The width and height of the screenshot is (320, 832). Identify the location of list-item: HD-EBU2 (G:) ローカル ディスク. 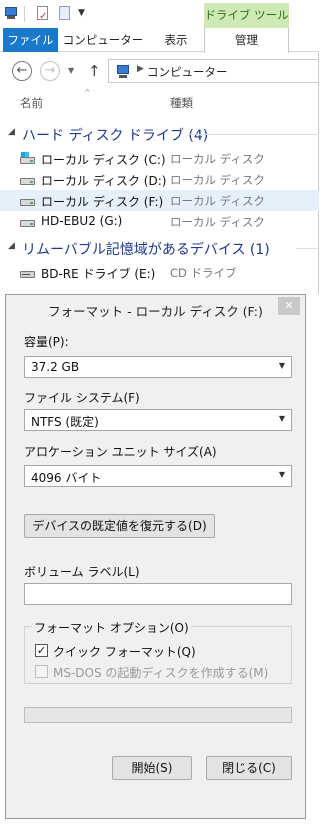
(159, 221).